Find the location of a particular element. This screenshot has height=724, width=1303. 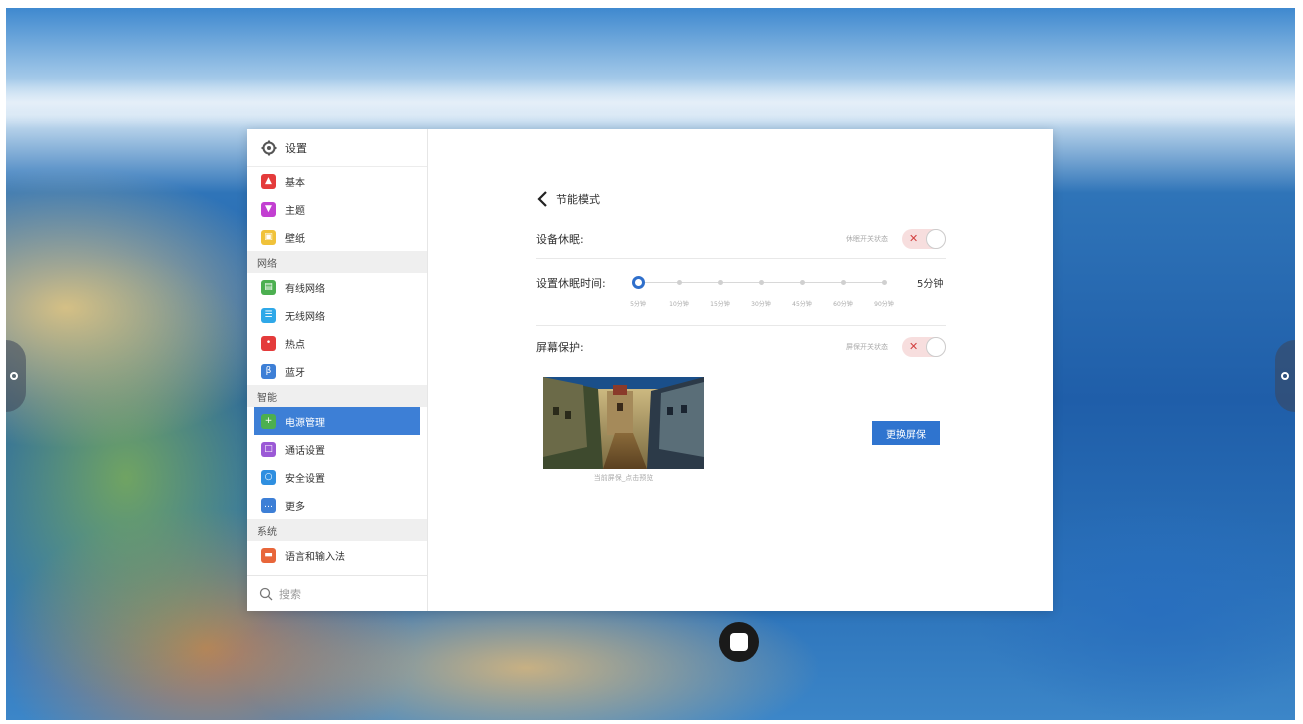

screensaver-preview-image is located at coordinates (623, 423).